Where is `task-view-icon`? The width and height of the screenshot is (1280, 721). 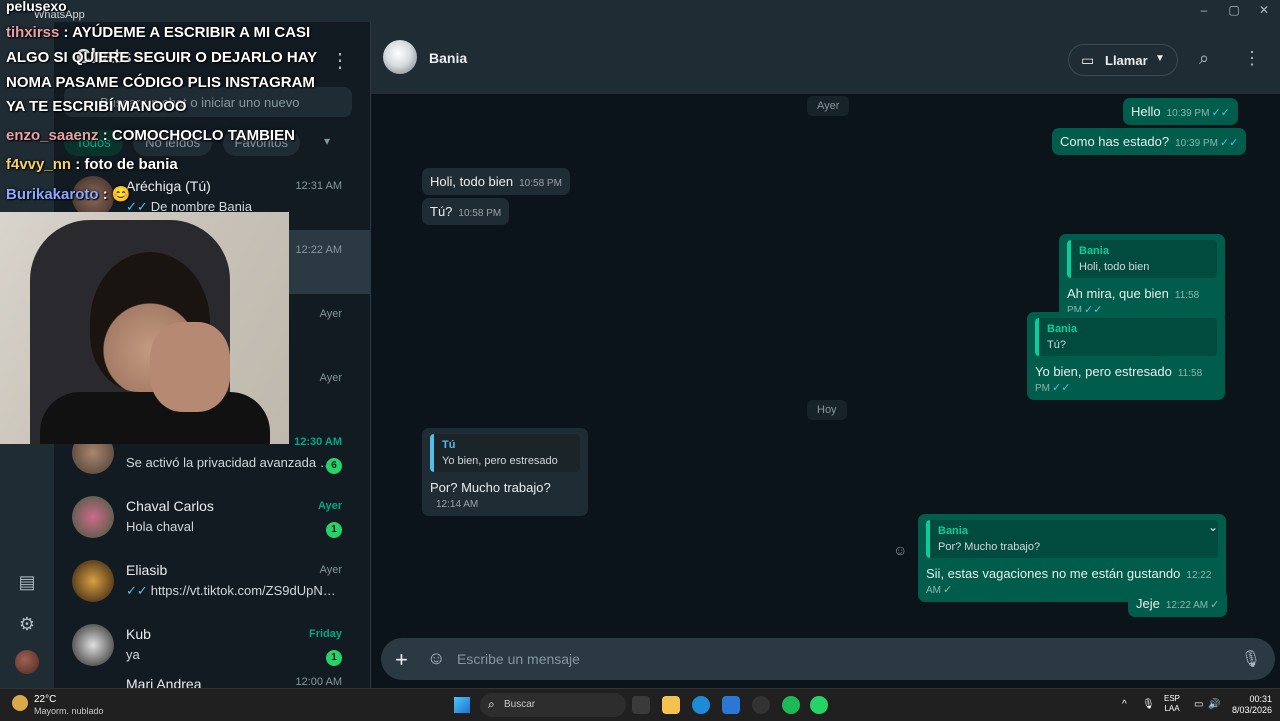 task-view-icon is located at coordinates (641, 705).